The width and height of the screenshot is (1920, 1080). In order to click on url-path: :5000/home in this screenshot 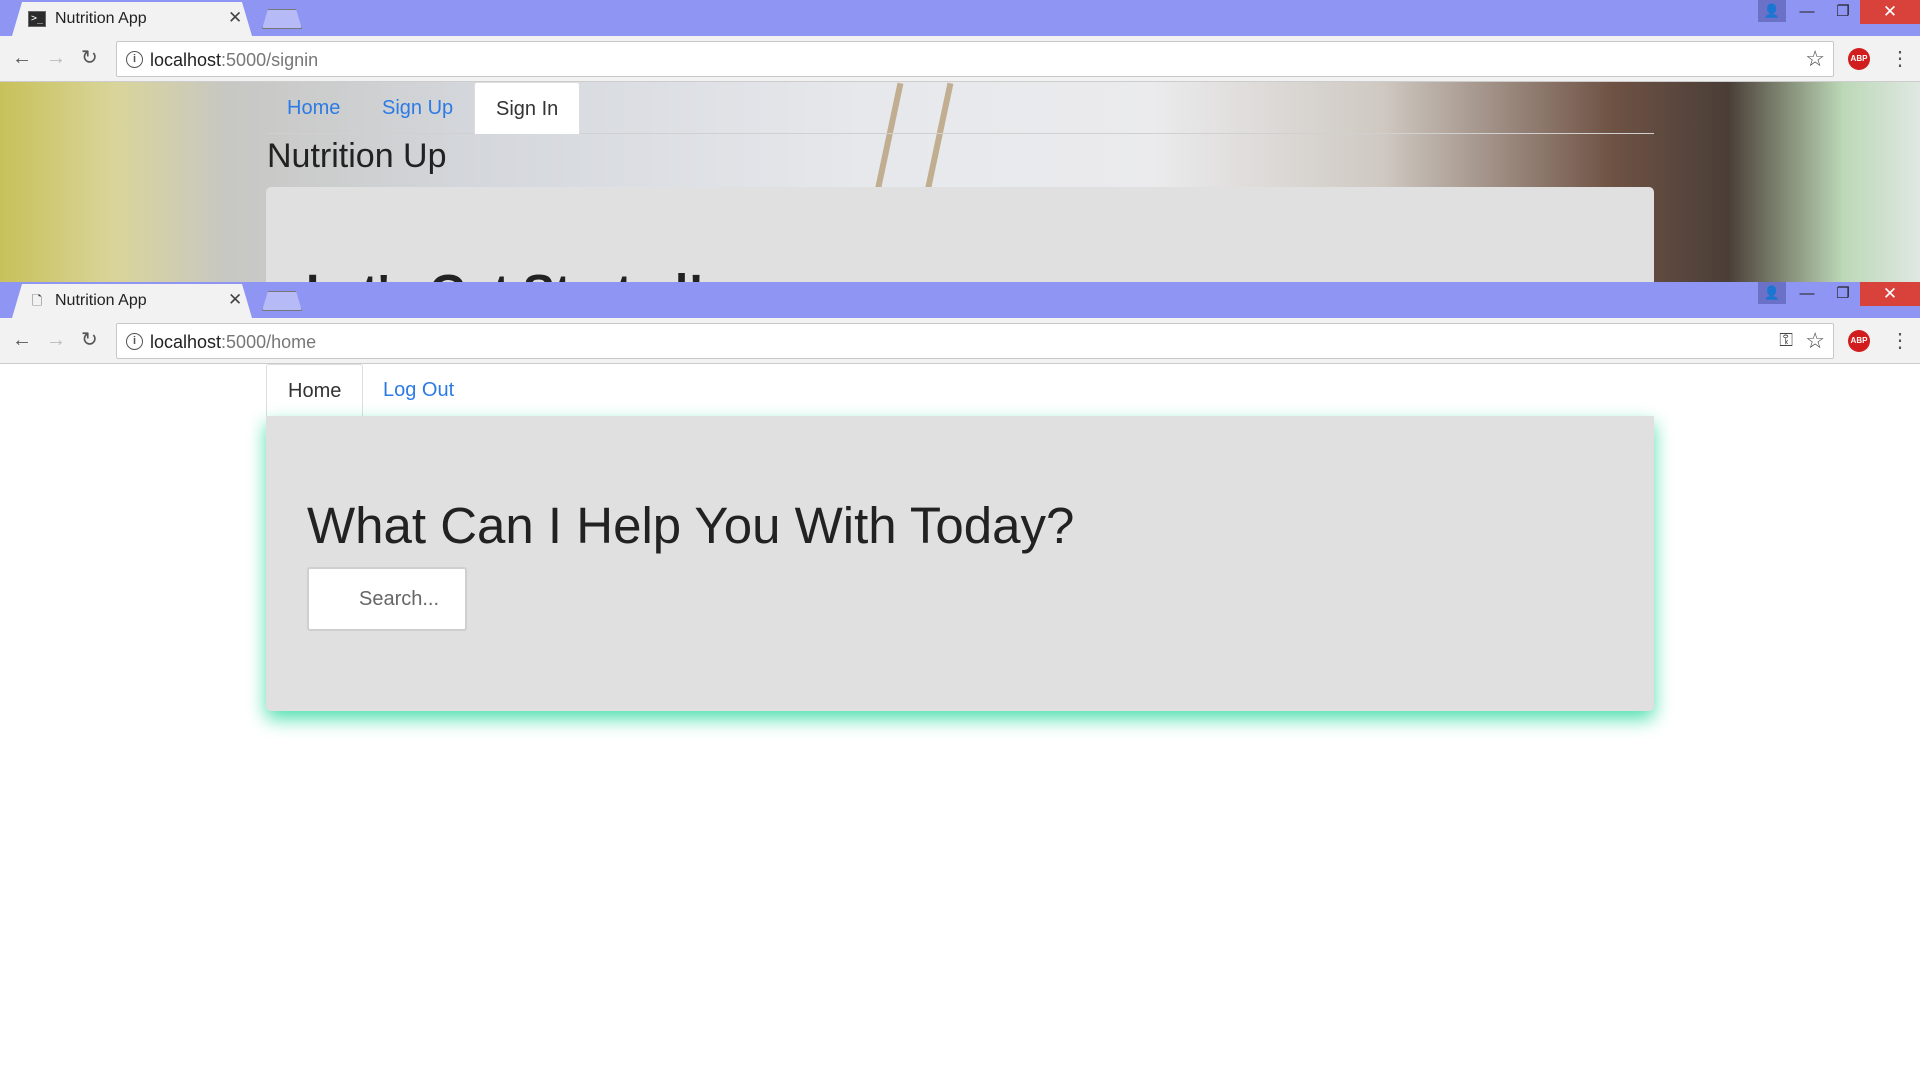, I will do `click(269, 342)`.